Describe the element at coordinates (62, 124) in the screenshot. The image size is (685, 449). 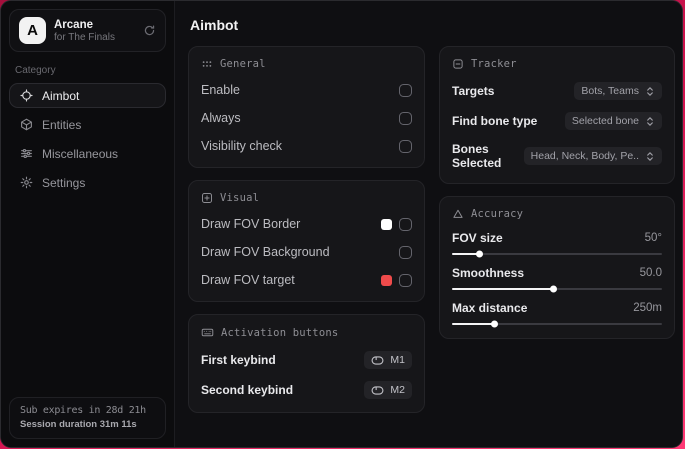
I see `sidebar-item-label: Entities` at that location.